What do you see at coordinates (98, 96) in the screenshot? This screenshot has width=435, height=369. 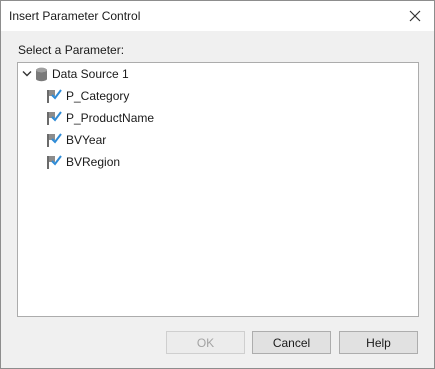 I see `tree-item-label: P_Category` at bounding box center [98, 96].